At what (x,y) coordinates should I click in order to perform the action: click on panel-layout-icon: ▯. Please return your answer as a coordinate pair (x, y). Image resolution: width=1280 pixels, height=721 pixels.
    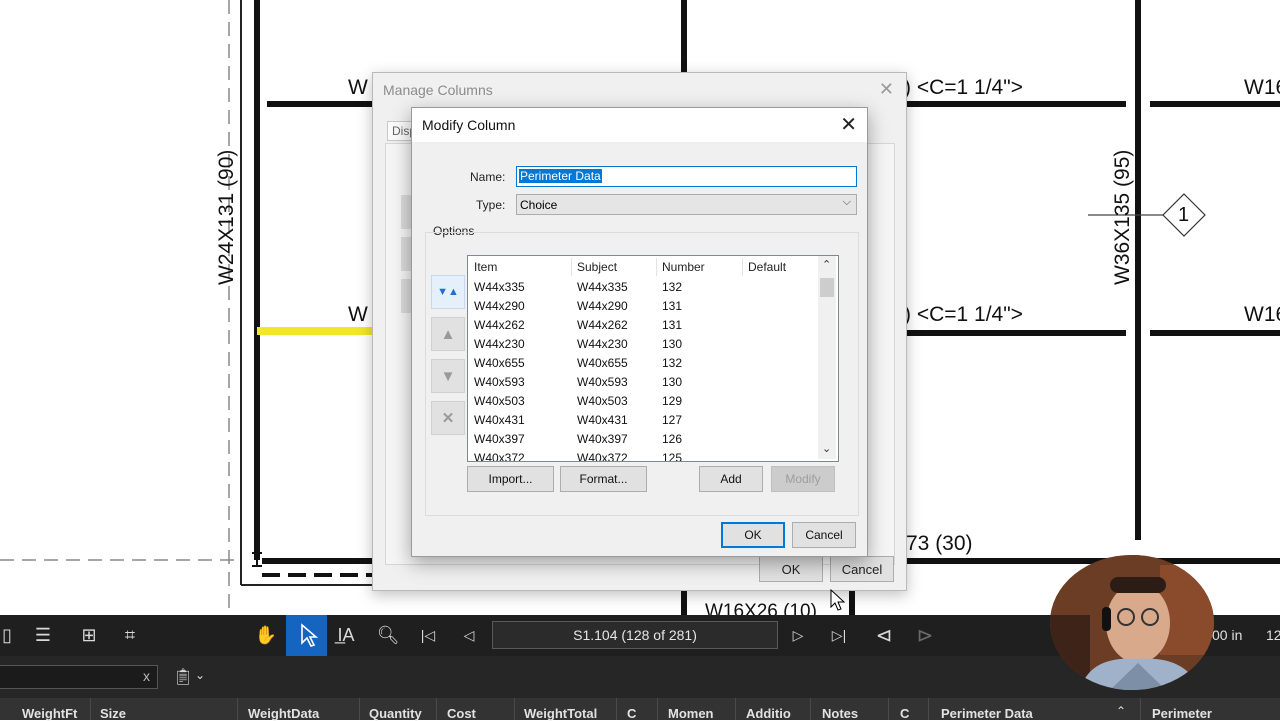
    Looking at the image, I should click on (10, 635).